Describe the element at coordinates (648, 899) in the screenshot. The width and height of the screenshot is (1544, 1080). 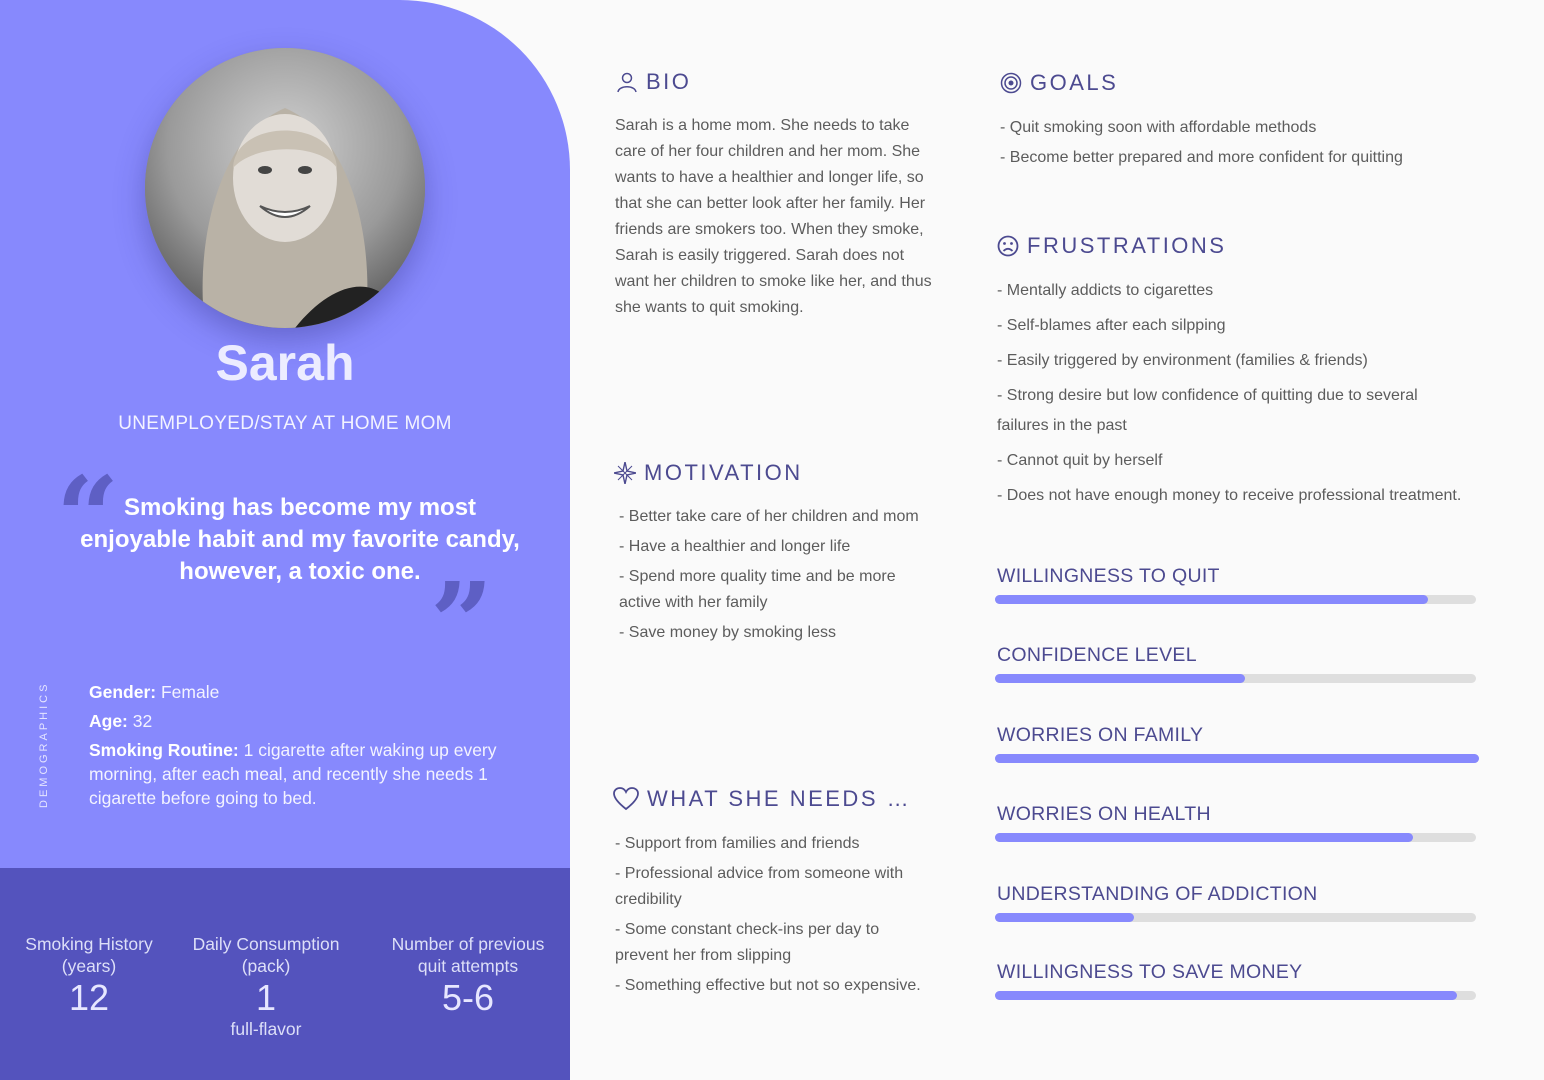
I see `list-item: credibility` at that location.